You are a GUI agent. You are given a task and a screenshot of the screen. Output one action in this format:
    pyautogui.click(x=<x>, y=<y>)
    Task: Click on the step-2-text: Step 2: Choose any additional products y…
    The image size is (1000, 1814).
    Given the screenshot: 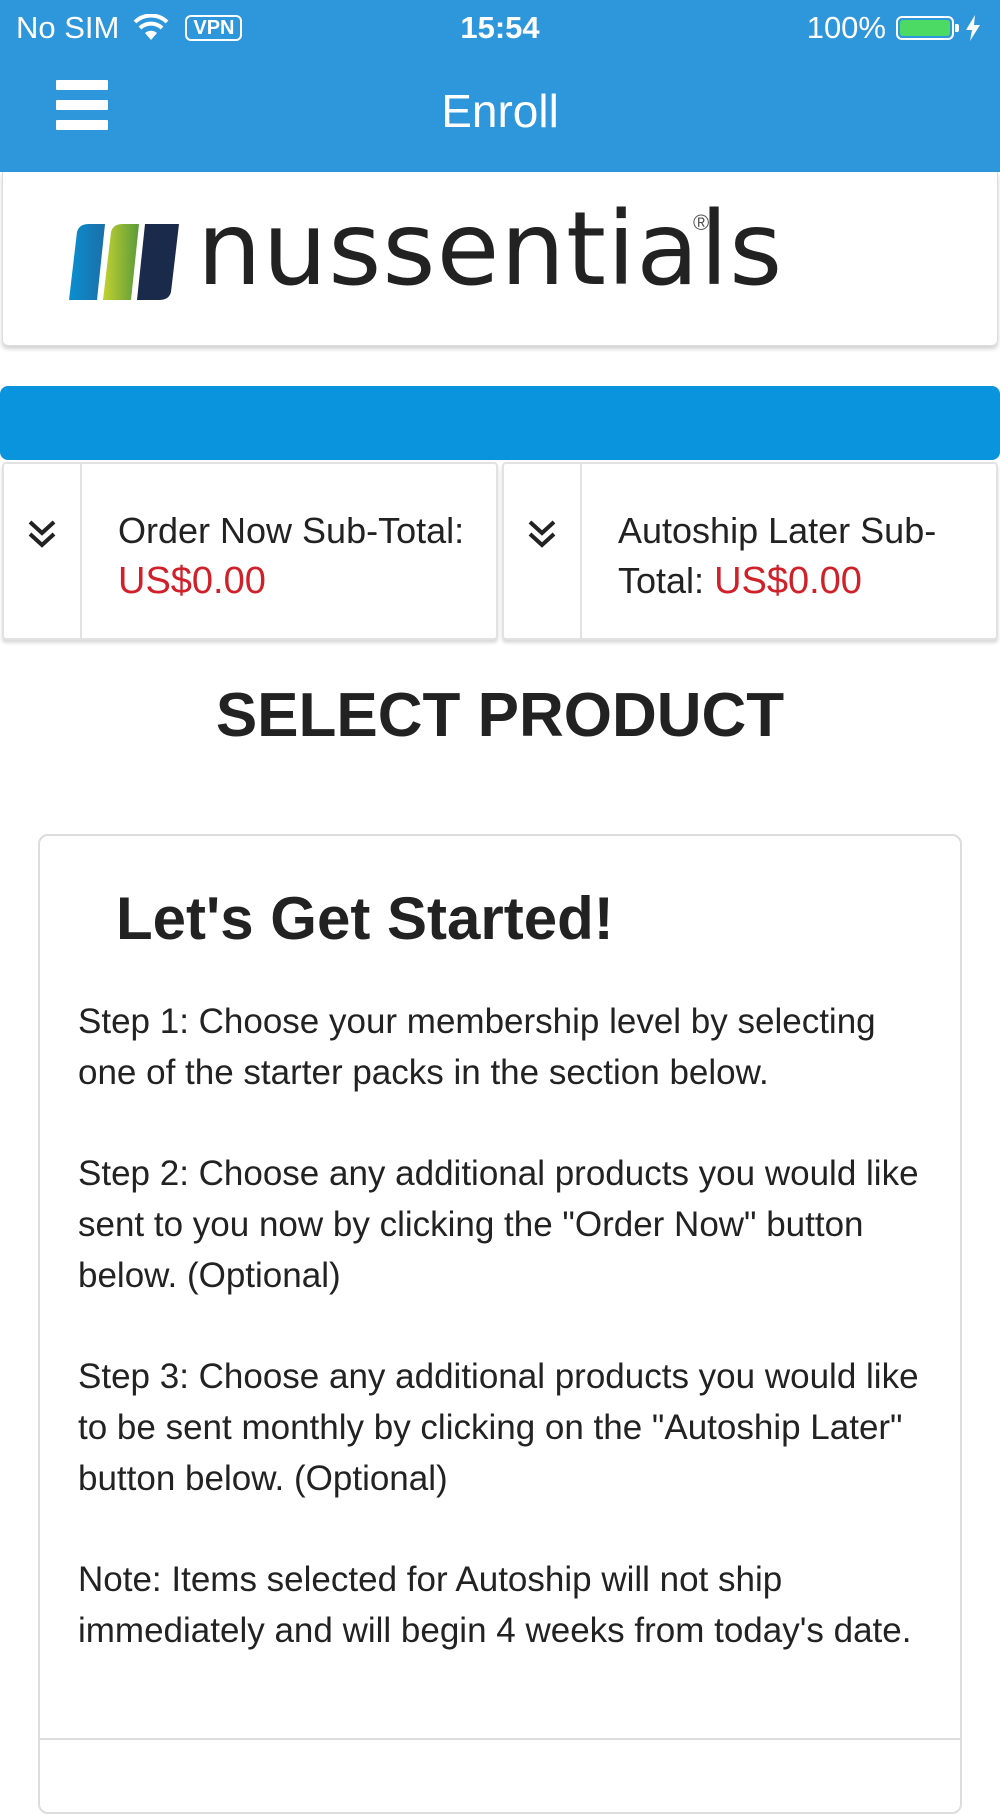 What is the action you would take?
    pyautogui.click(x=498, y=1224)
    